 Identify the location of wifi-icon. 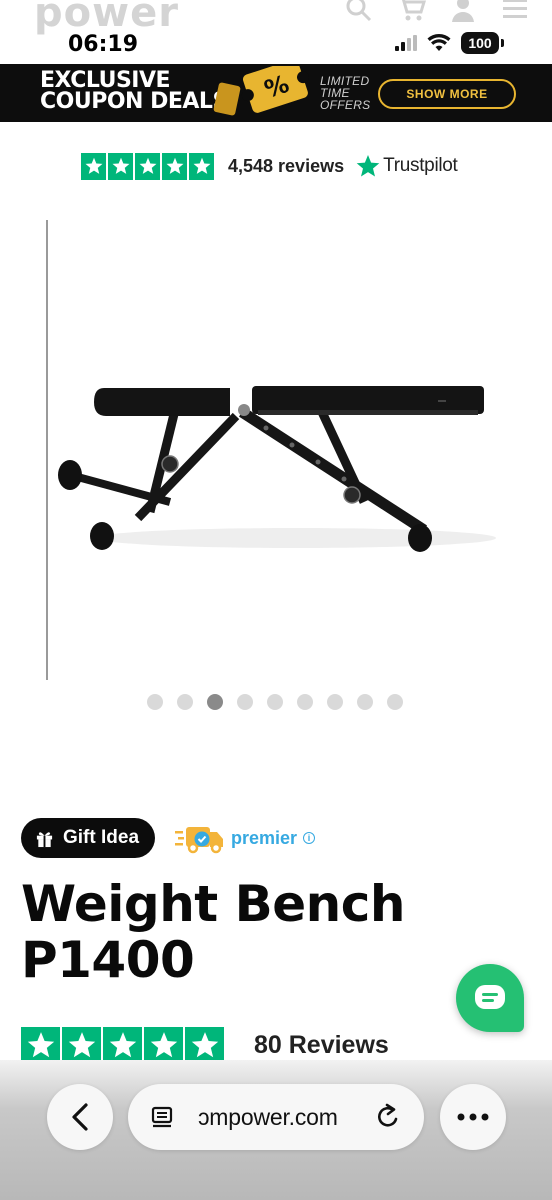
(439, 42).